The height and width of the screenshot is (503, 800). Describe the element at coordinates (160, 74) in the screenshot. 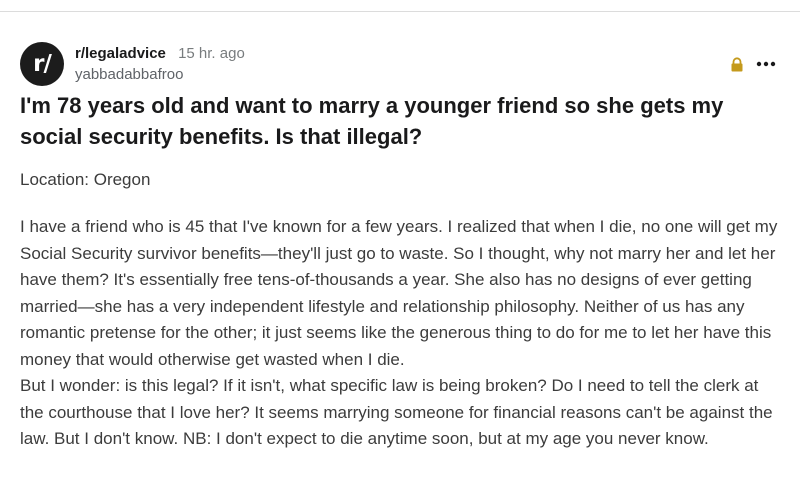

I see `author-username: yabbadabbafroo` at that location.